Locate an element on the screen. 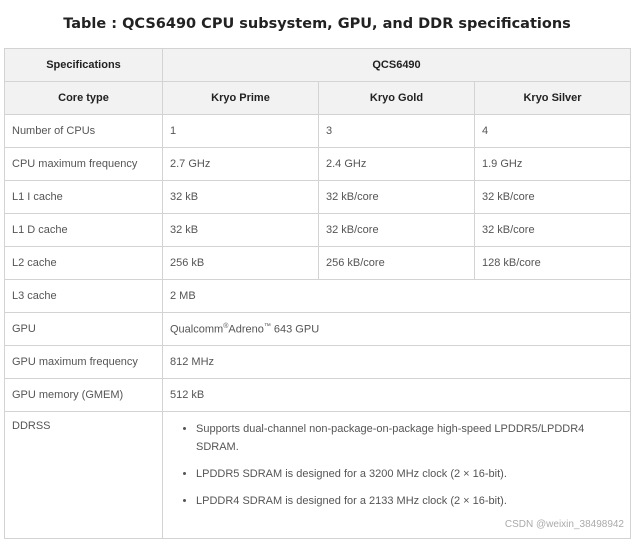 Image resolution: width=634 pixels, height=539 pixels. cell-value: 256 kB/core is located at coordinates (396, 263).